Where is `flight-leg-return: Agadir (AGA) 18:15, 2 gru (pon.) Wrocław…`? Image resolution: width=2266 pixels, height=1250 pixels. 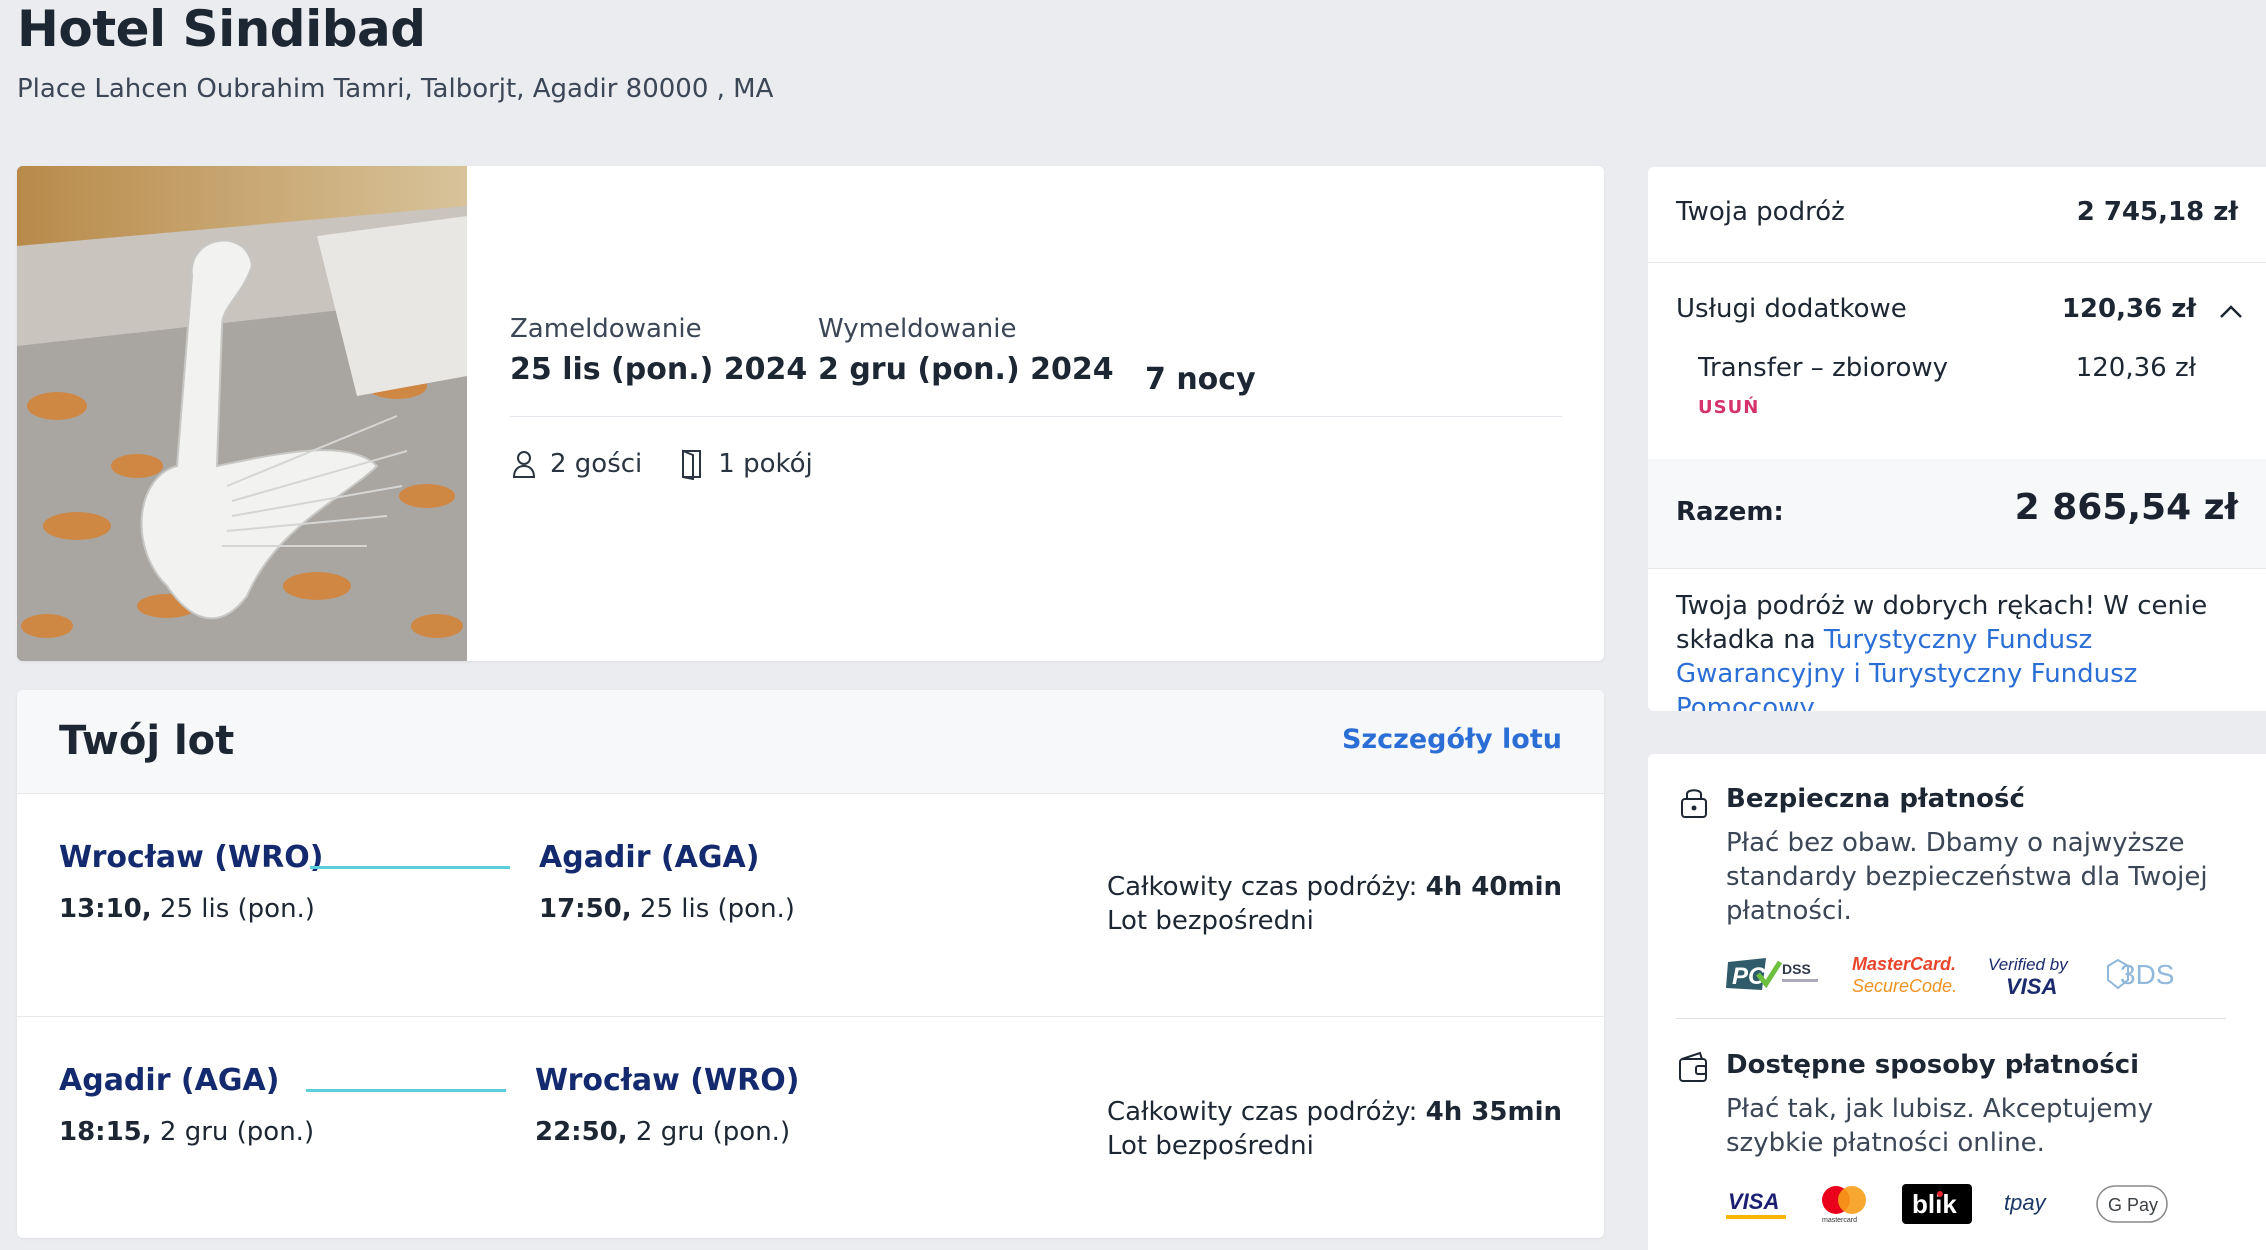
flight-leg-return: Agadir (AGA) 18:15, 2 gru (pon.) Wrocław… is located at coordinates (810, 1127).